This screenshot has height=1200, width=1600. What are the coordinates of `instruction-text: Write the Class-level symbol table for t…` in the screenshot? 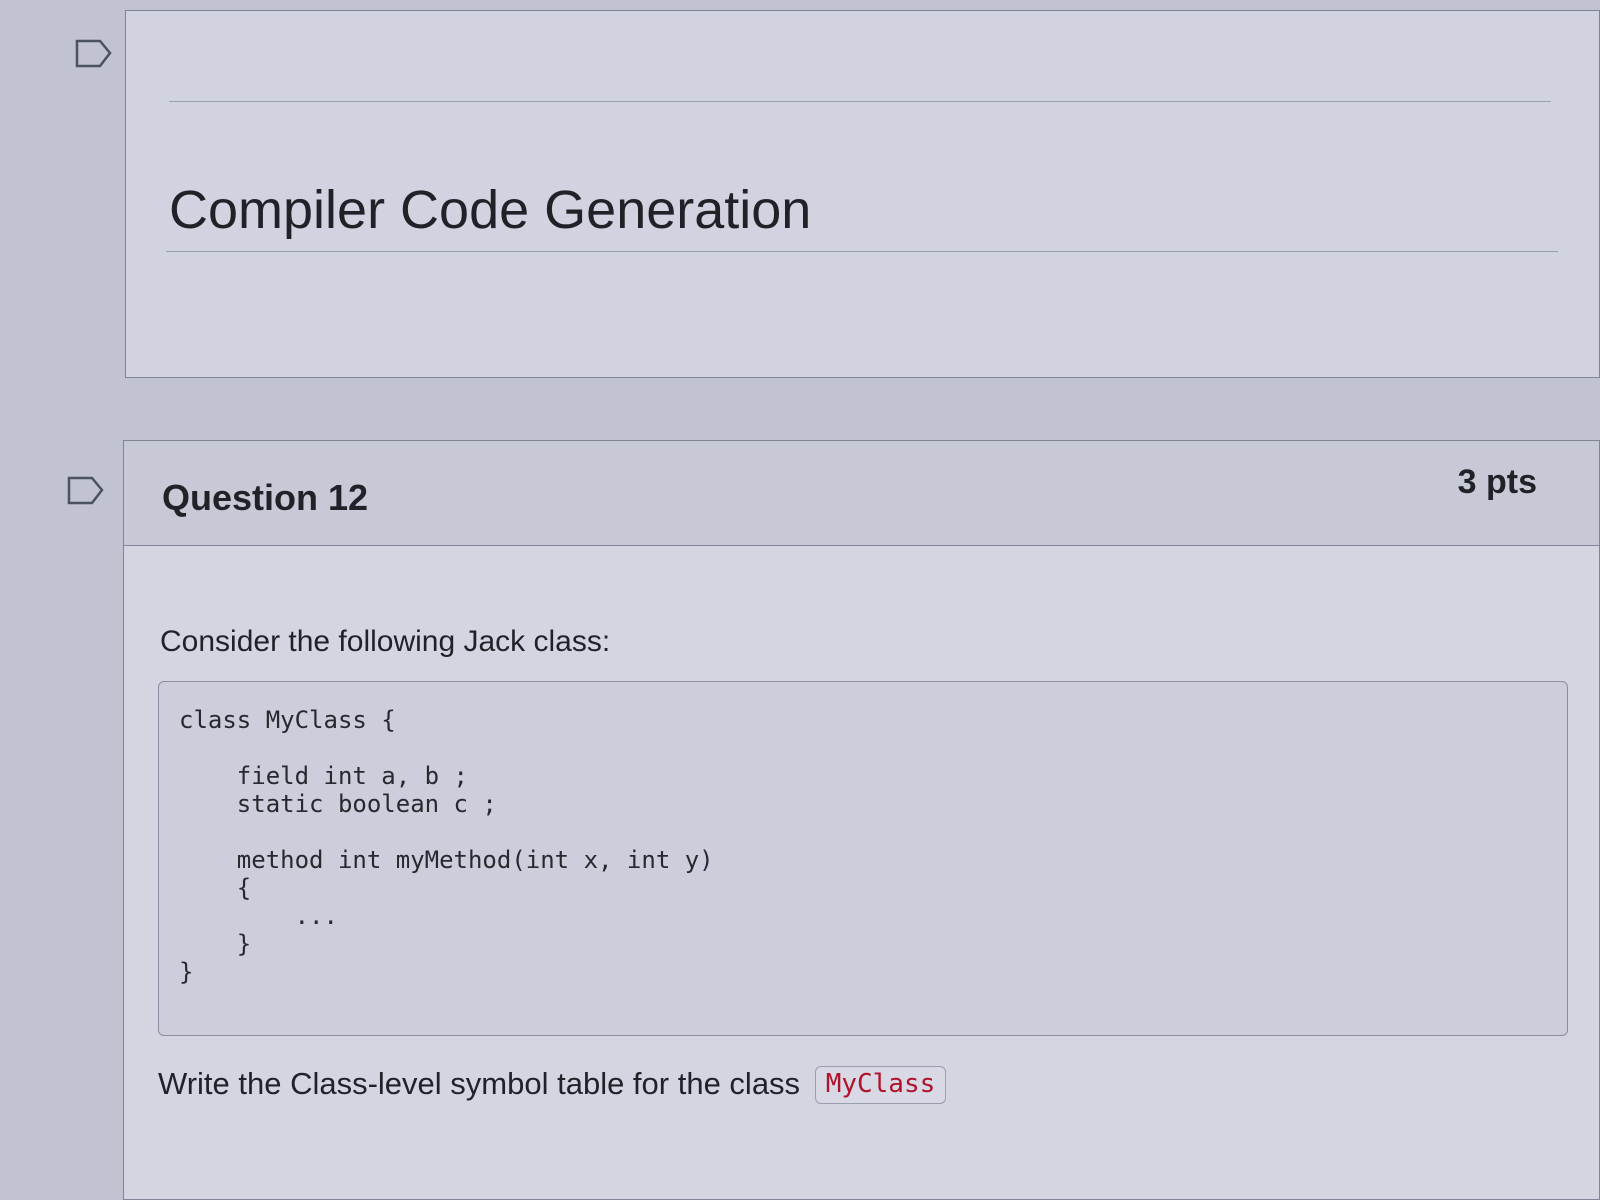 It's located at (479, 1083).